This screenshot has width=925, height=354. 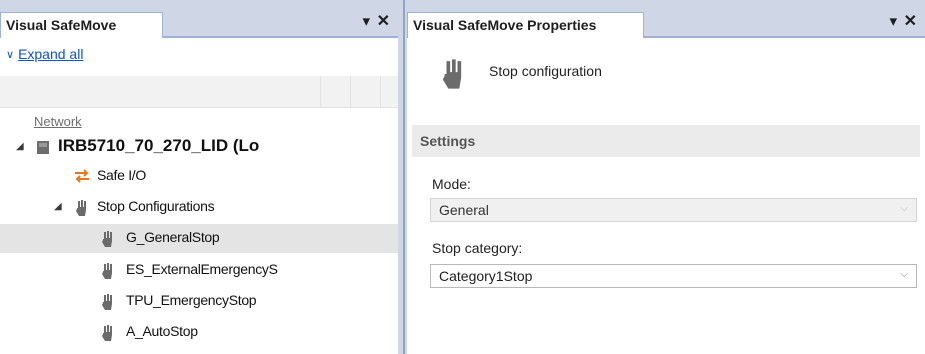 What do you see at coordinates (477, 248) in the screenshot?
I see `stop-category-label: Stop category:` at bounding box center [477, 248].